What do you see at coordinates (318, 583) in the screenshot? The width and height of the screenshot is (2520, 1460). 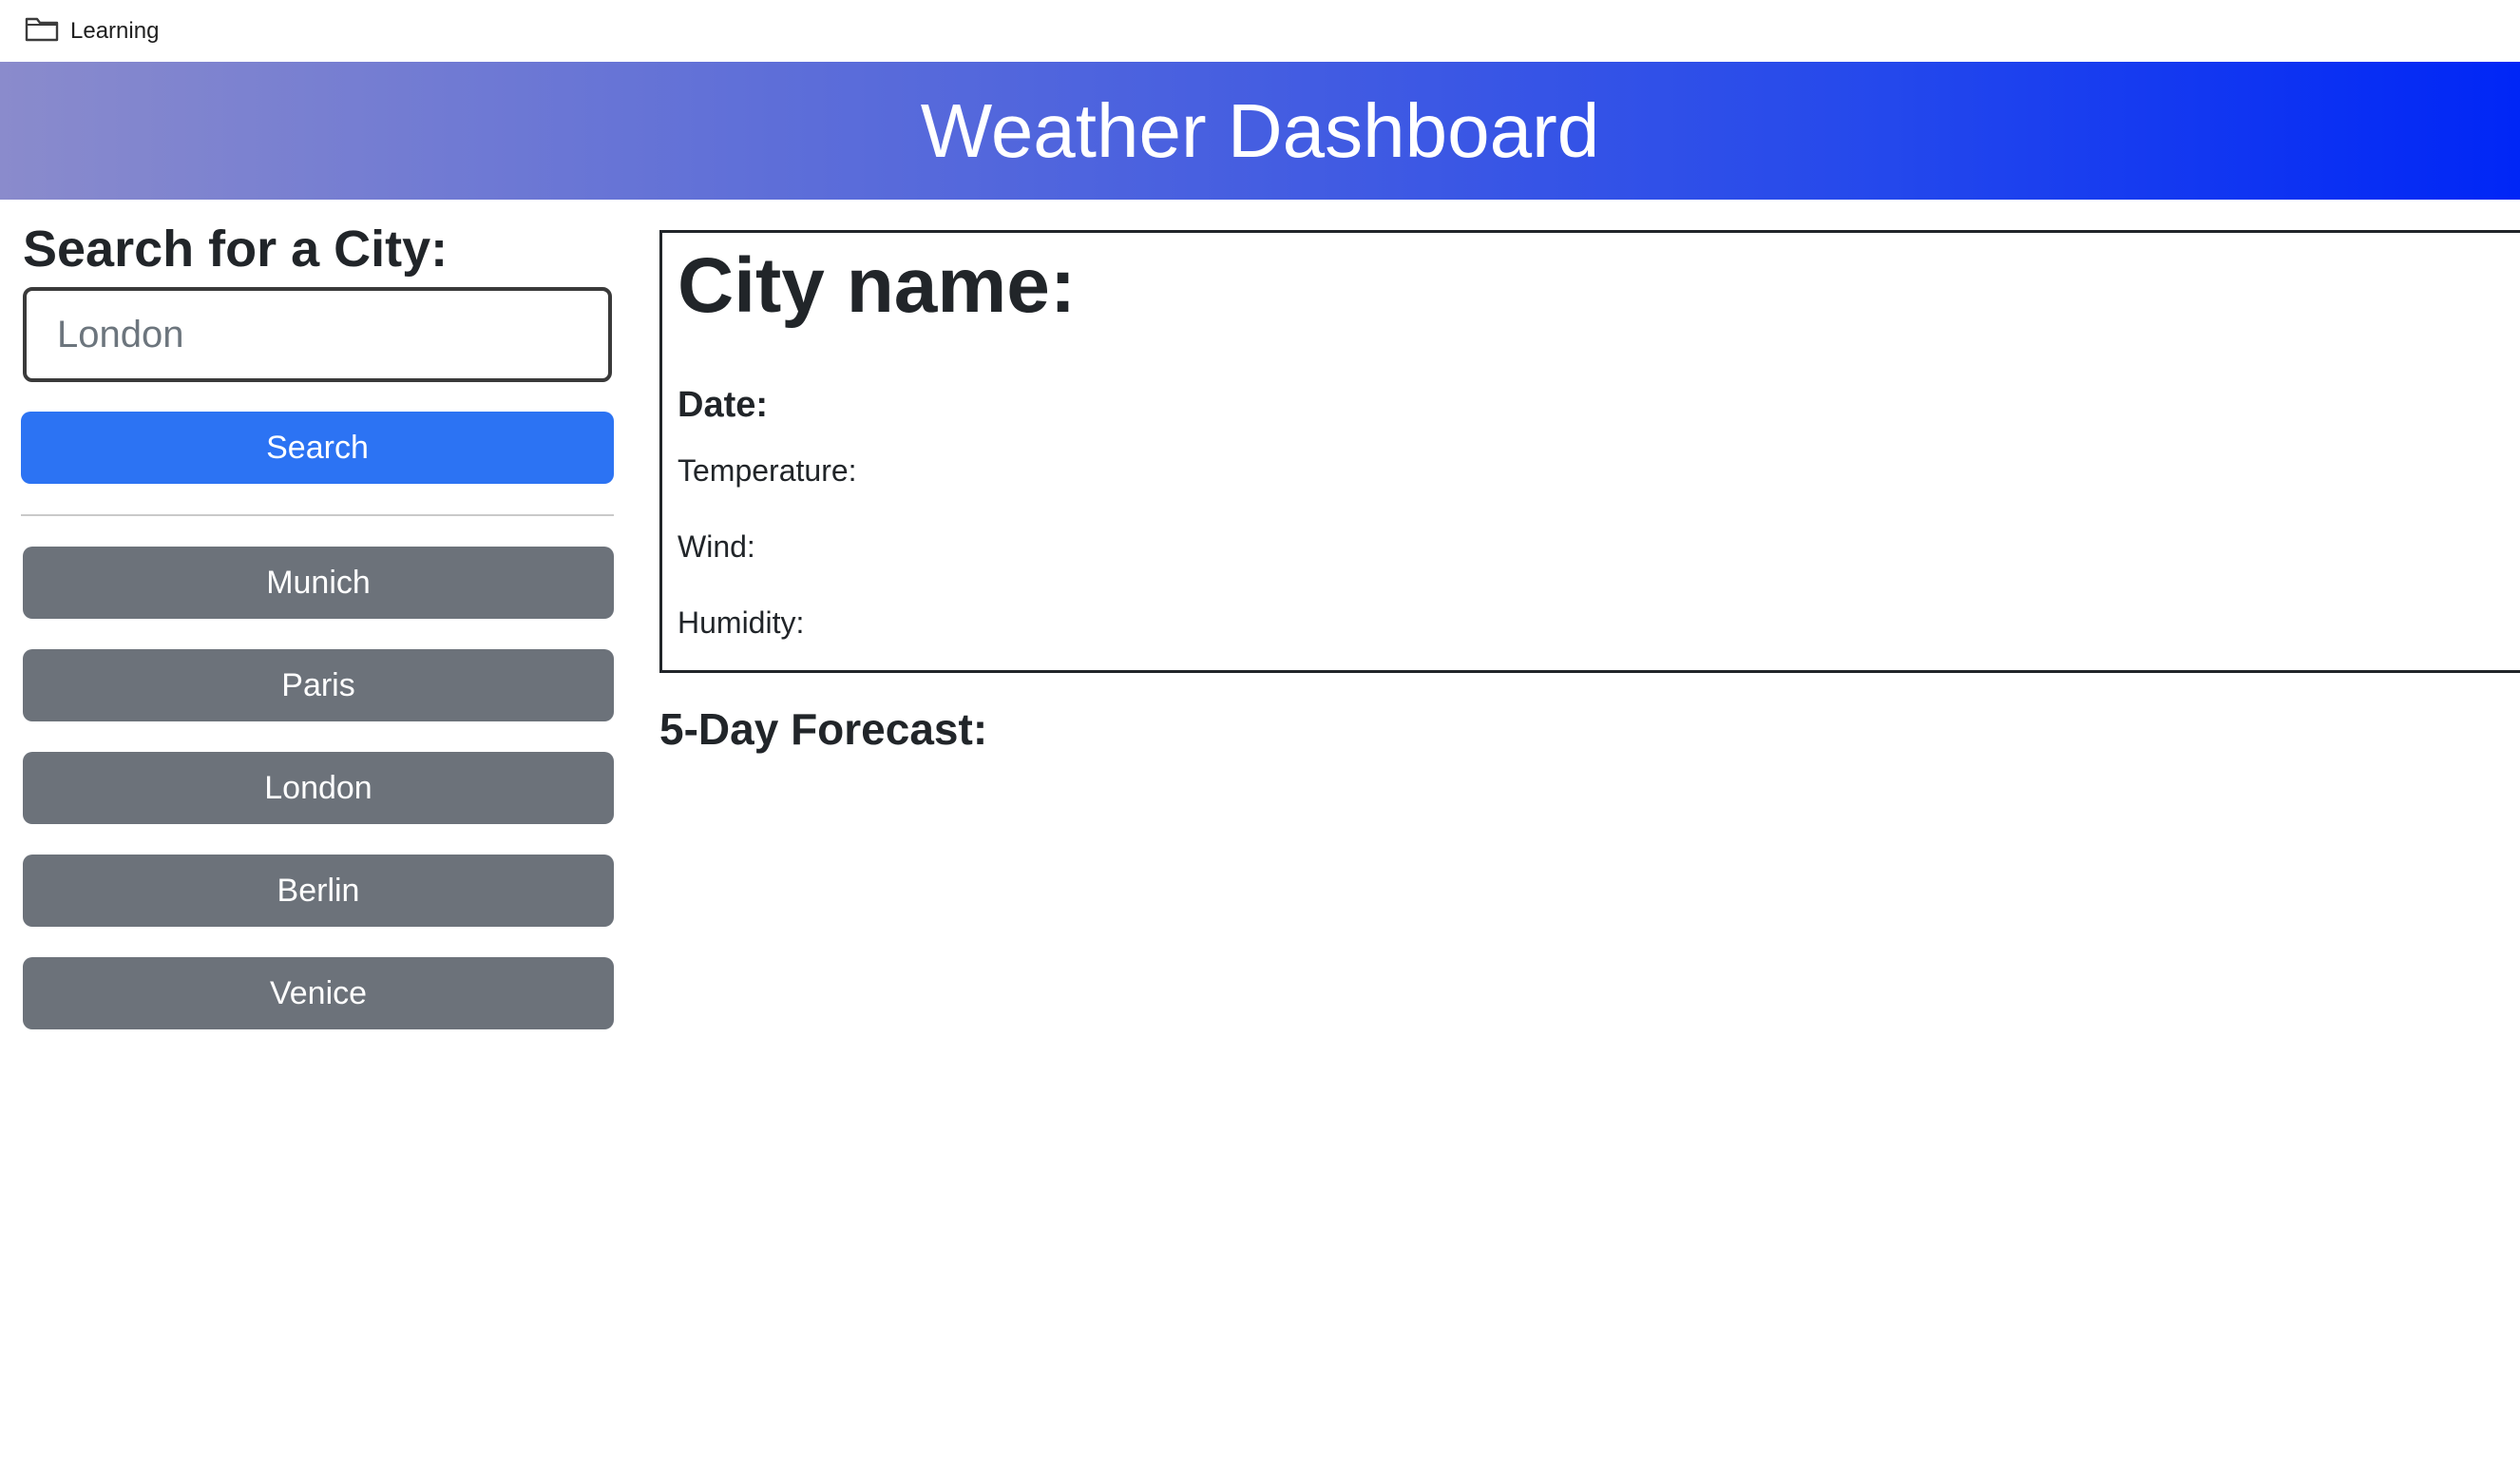 I see `history-button-munich: Munich` at bounding box center [318, 583].